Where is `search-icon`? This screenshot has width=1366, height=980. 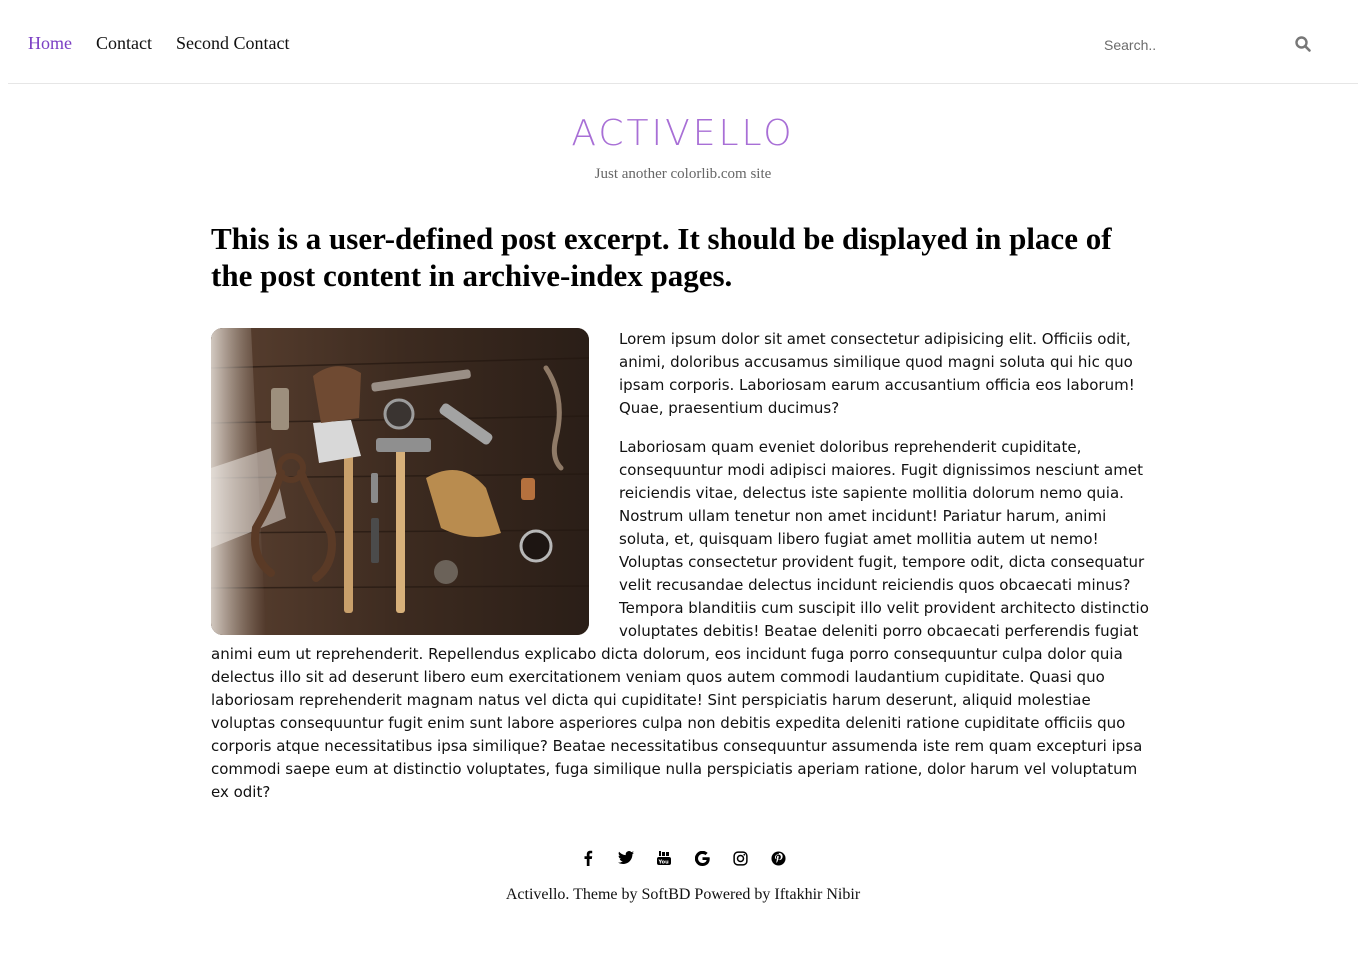 search-icon is located at coordinates (1304, 45).